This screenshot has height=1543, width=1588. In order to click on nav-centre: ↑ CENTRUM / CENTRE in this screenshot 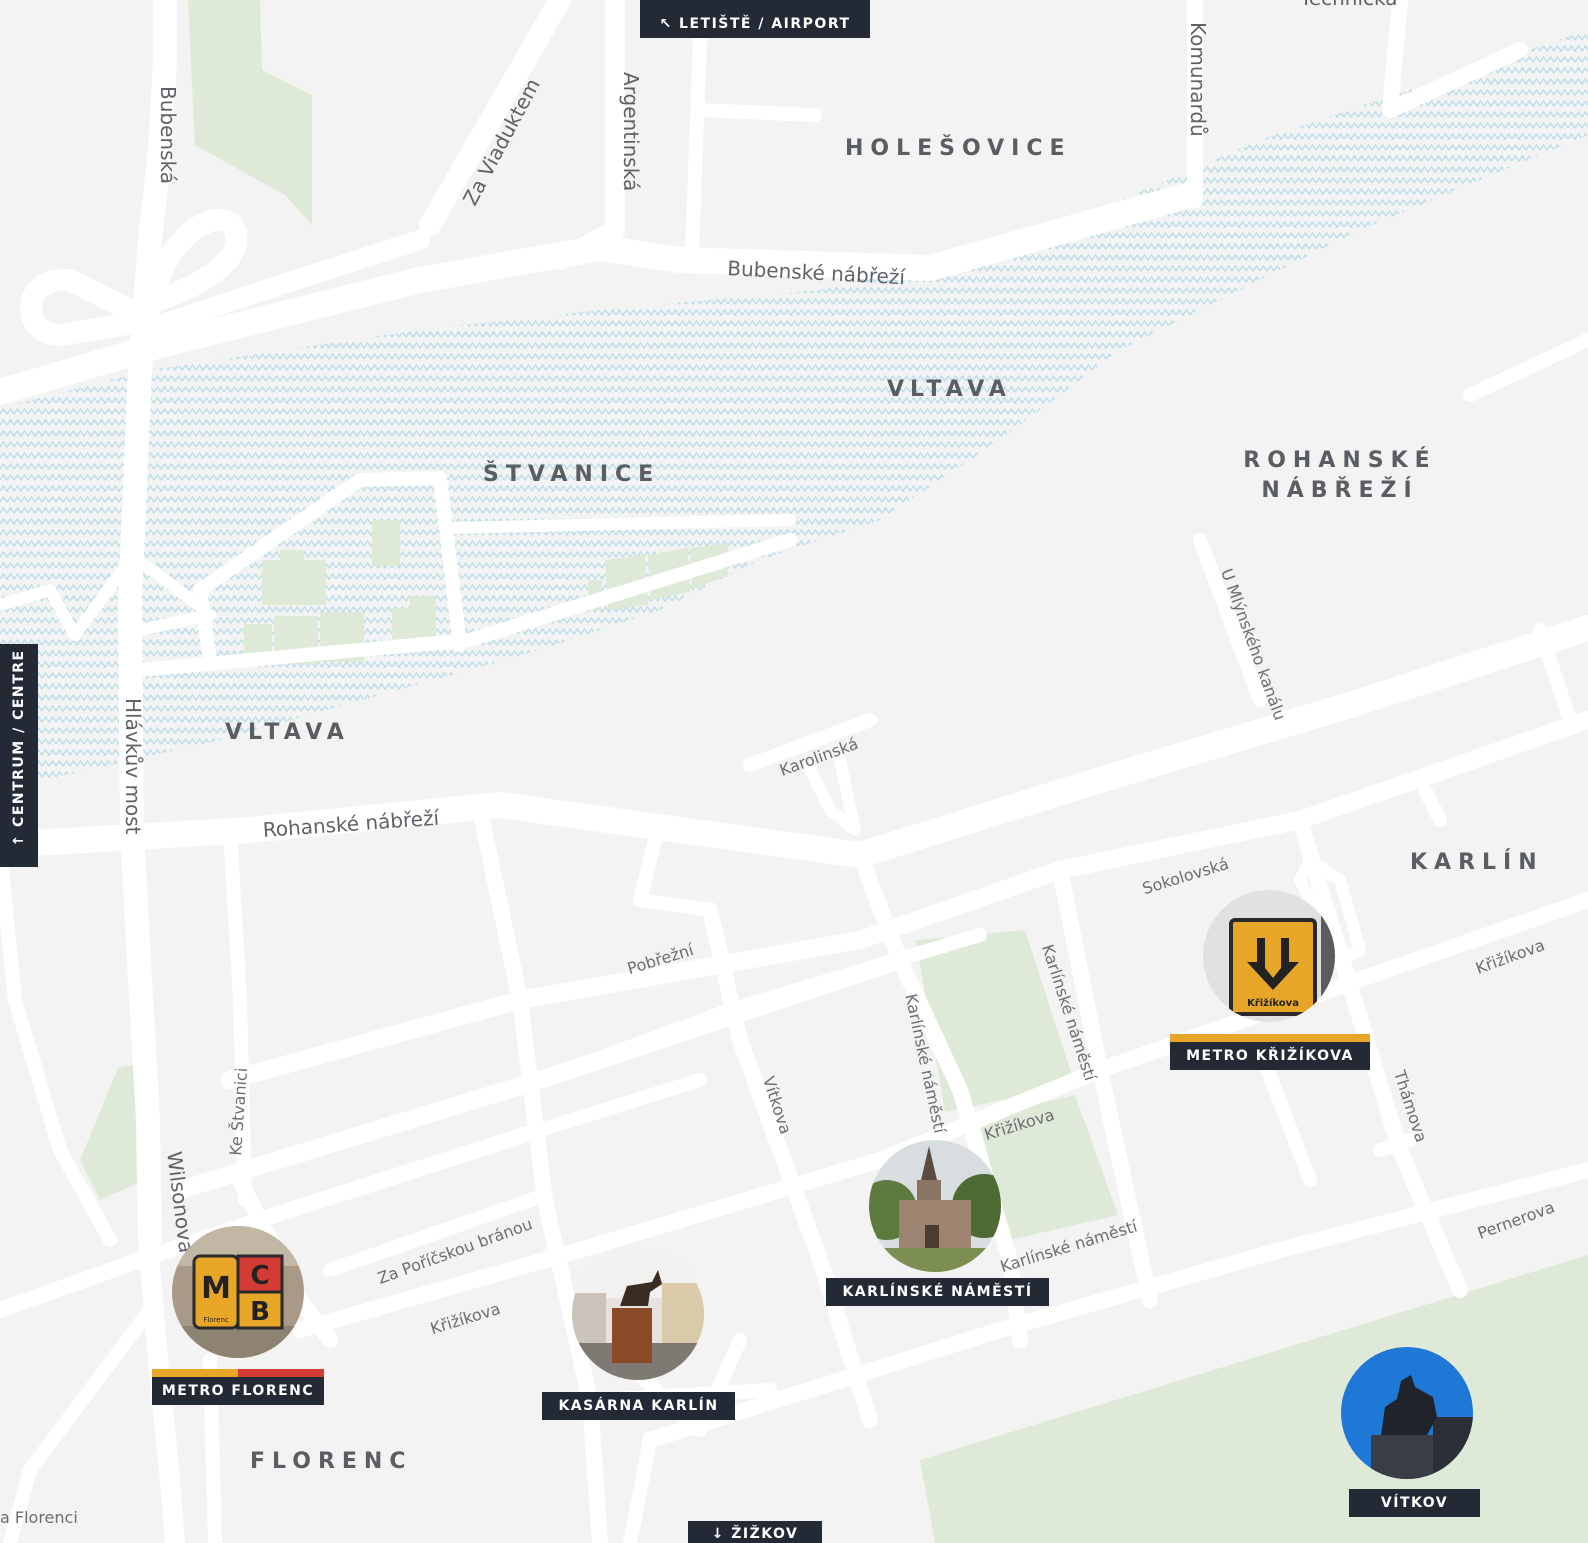, I will do `click(19, 755)`.